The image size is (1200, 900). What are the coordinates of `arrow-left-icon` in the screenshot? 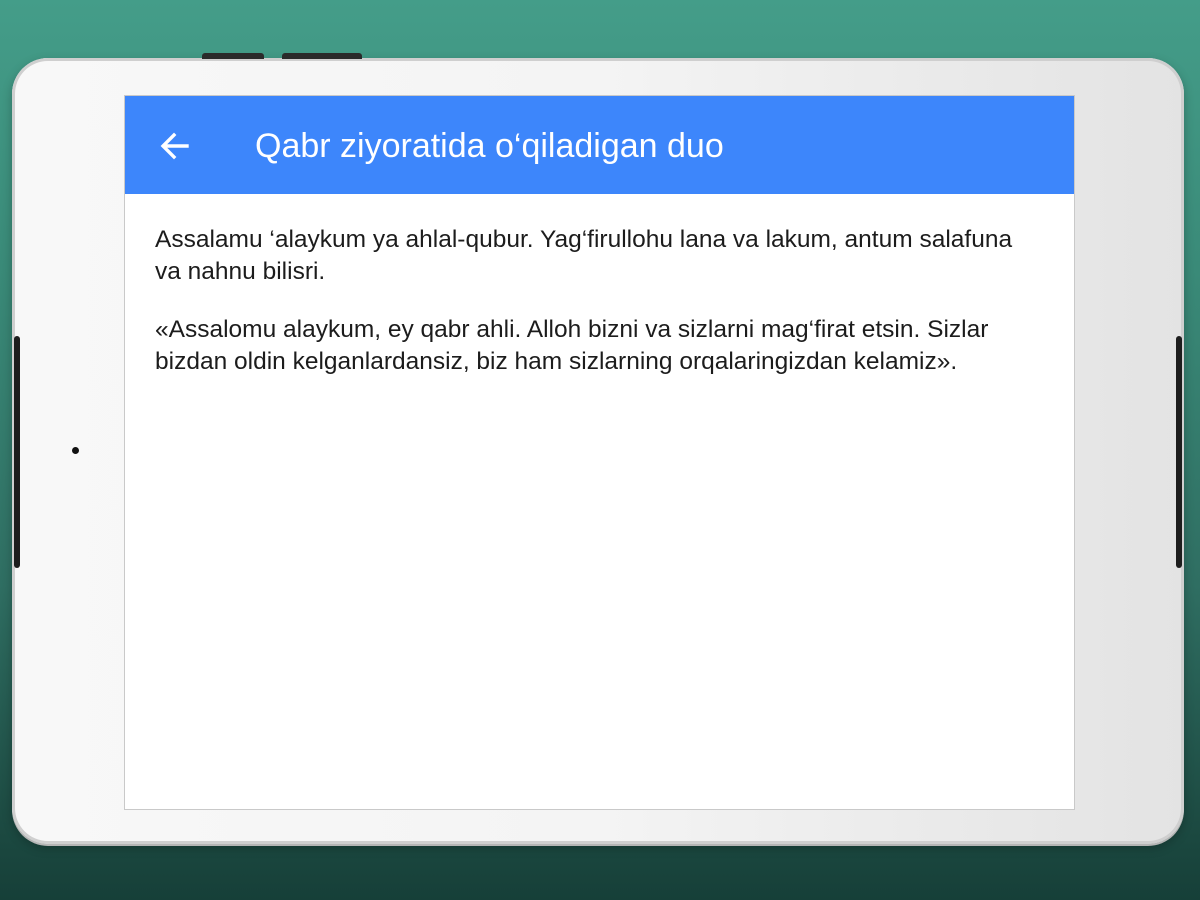 It's located at (175, 146).